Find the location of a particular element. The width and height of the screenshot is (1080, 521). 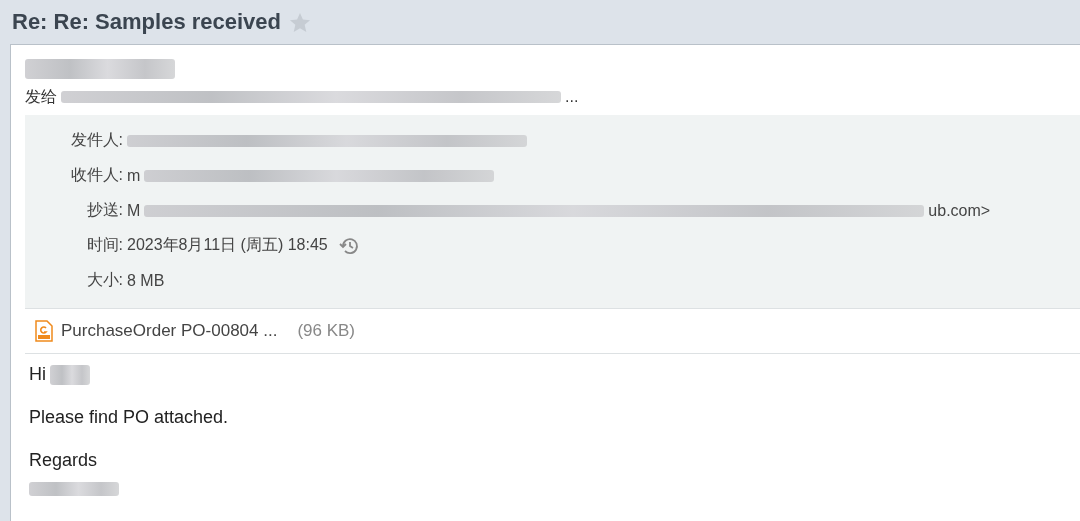

pdf-file-icon is located at coordinates (44, 331).